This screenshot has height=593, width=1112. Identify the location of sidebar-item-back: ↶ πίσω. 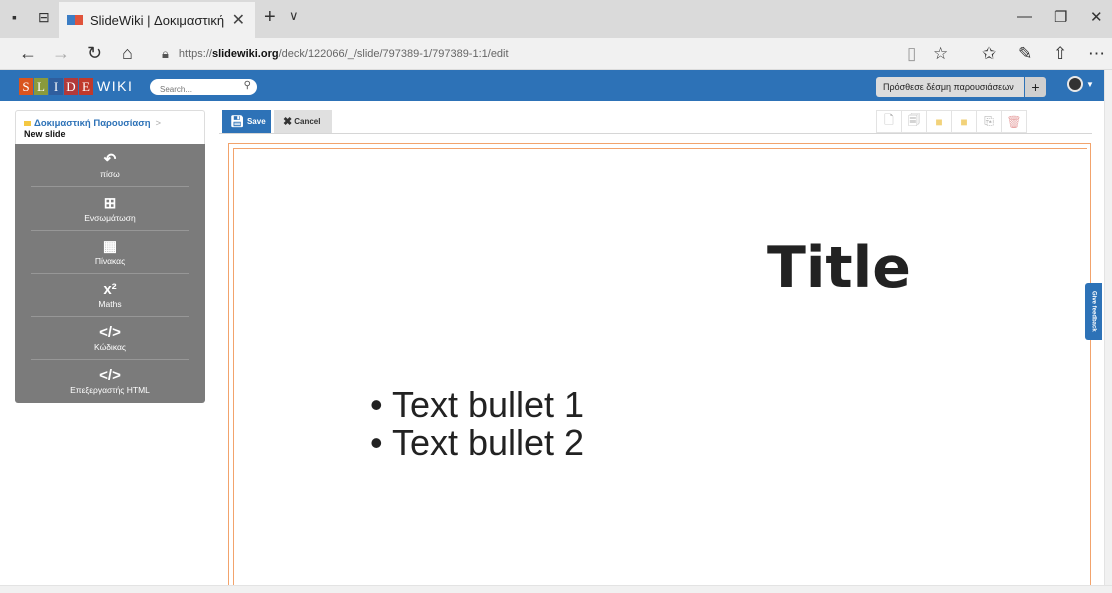
(110, 165).